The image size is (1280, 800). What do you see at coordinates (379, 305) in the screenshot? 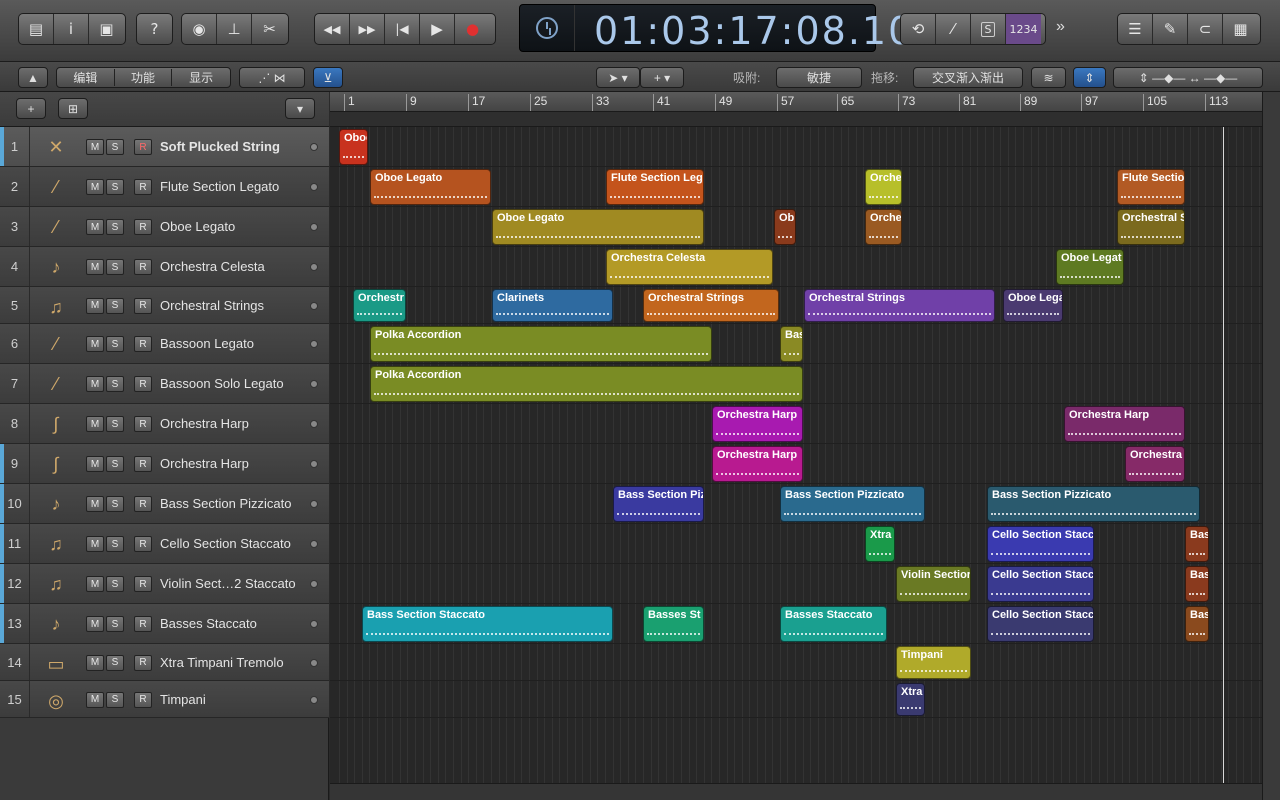
I see `midi-region: Orchestr` at bounding box center [379, 305].